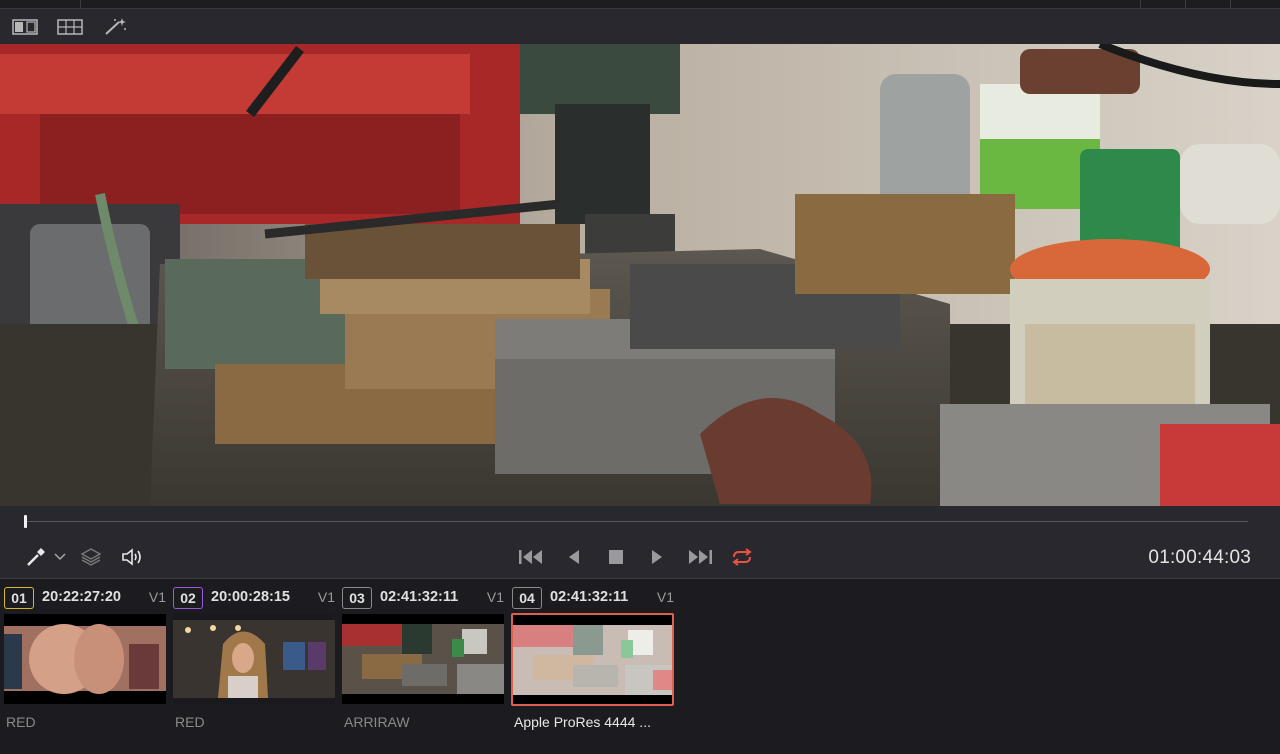 The width and height of the screenshot is (1280, 754). I want to click on clip-codec: ARRIRAW, so click(377, 722).